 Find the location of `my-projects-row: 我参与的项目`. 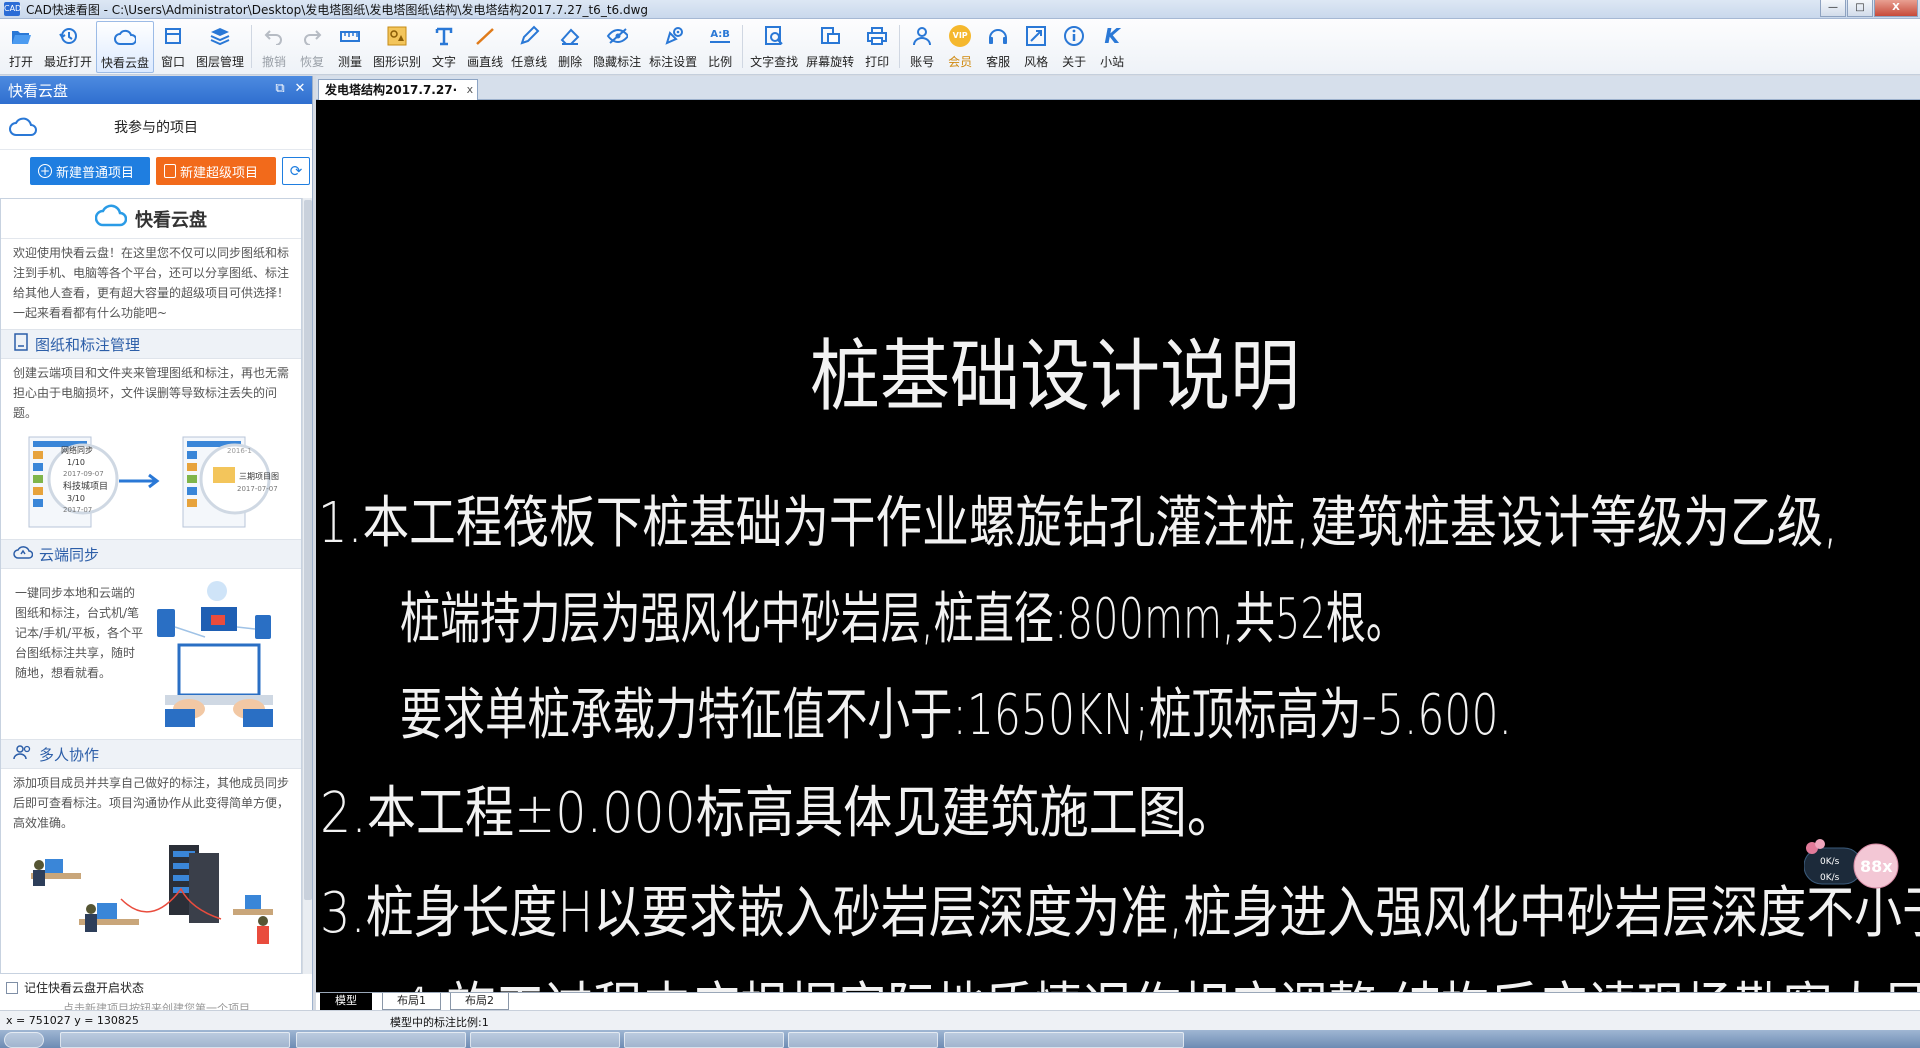

my-projects-row: 我参与的项目 is located at coordinates (156, 127).